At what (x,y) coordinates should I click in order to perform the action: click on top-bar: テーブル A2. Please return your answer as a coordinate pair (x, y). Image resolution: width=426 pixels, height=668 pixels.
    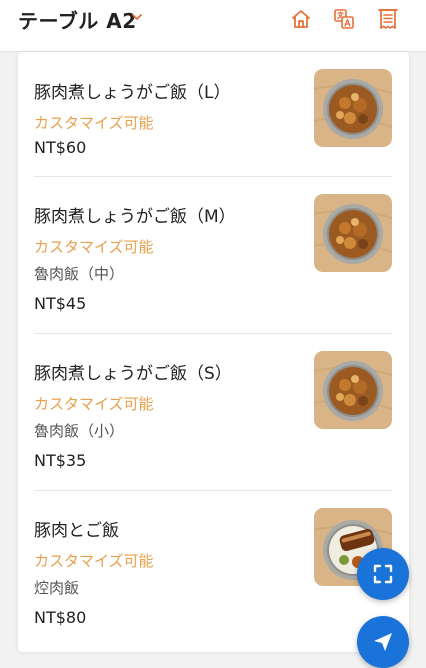
    Looking at the image, I should click on (213, 26).